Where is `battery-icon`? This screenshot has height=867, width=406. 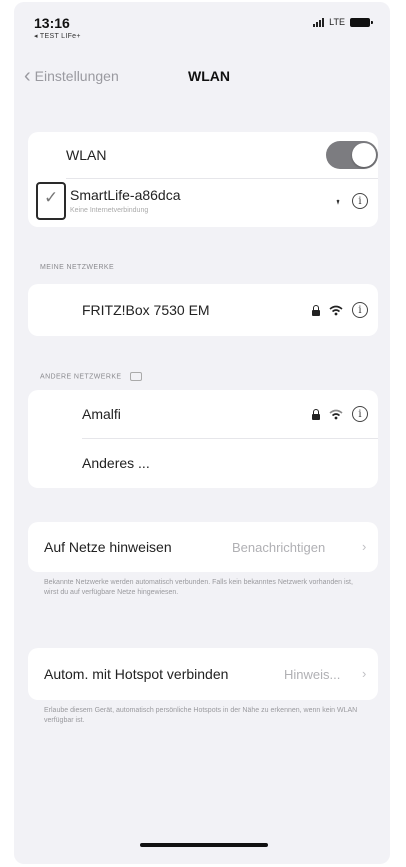
battery-icon is located at coordinates (361, 22).